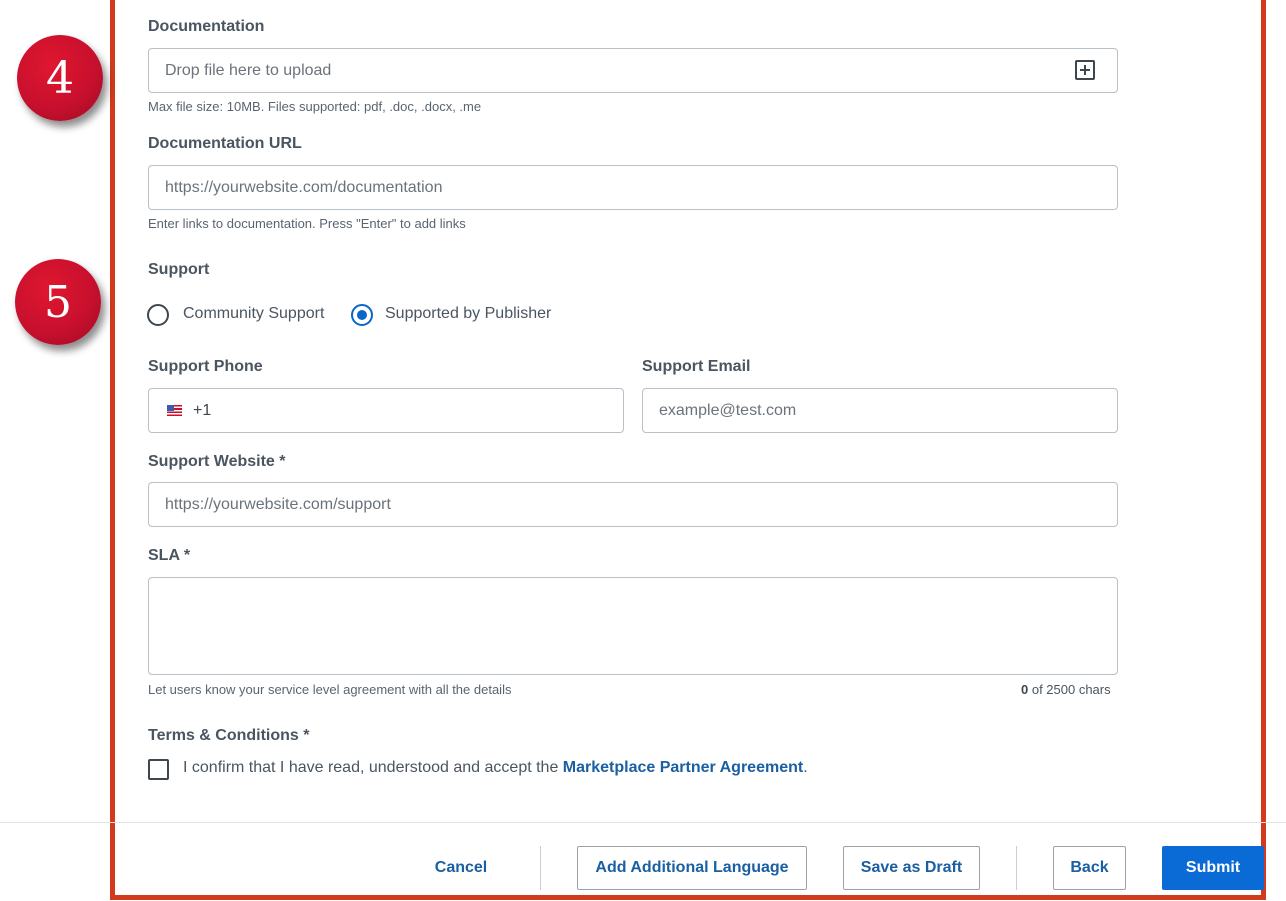 This screenshot has width=1286, height=901. I want to click on sla-label: SLA *, so click(169, 555).